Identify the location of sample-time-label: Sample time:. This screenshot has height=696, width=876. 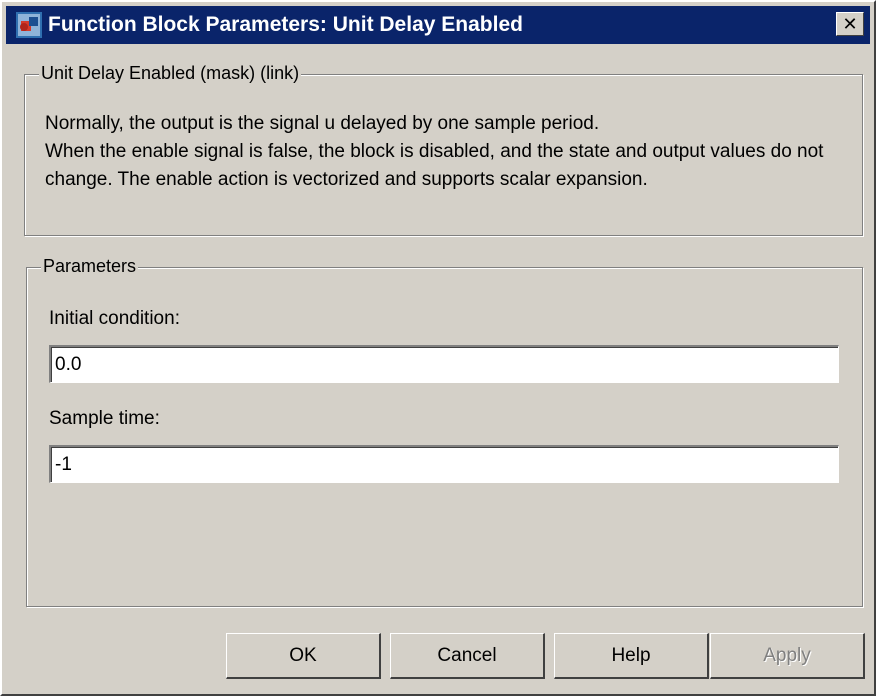
(104, 418).